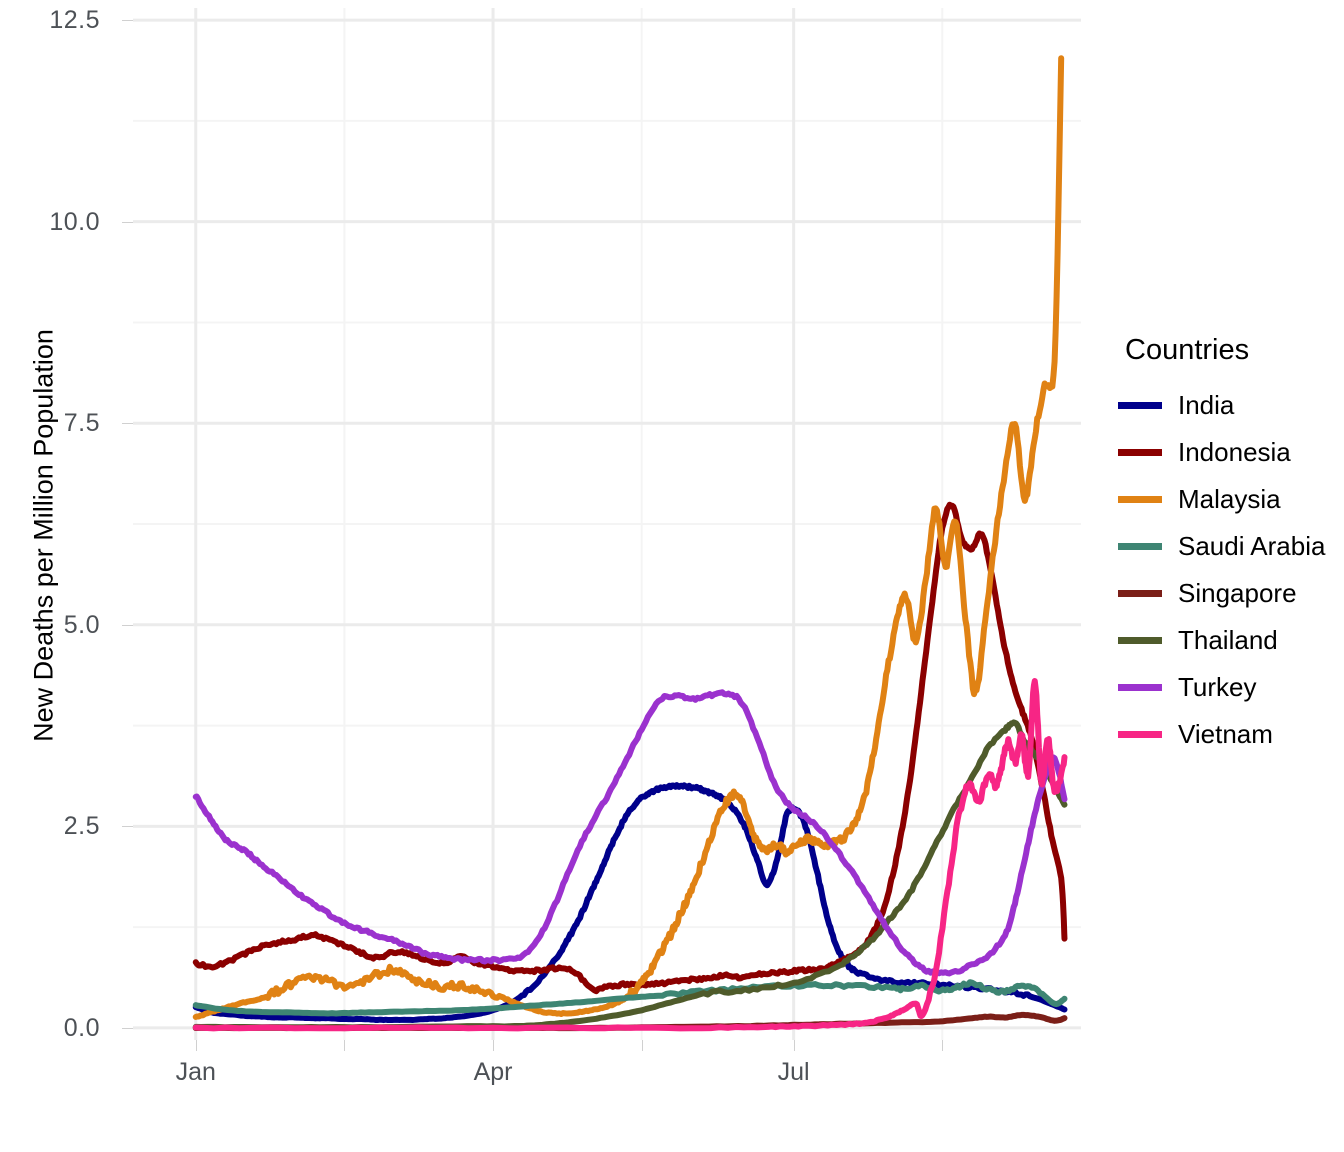 This screenshot has height=1152, width=1344. Describe the element at coordinates (793, 1072) in the screenshot. I see `x-tick-label: Jul` at that location.